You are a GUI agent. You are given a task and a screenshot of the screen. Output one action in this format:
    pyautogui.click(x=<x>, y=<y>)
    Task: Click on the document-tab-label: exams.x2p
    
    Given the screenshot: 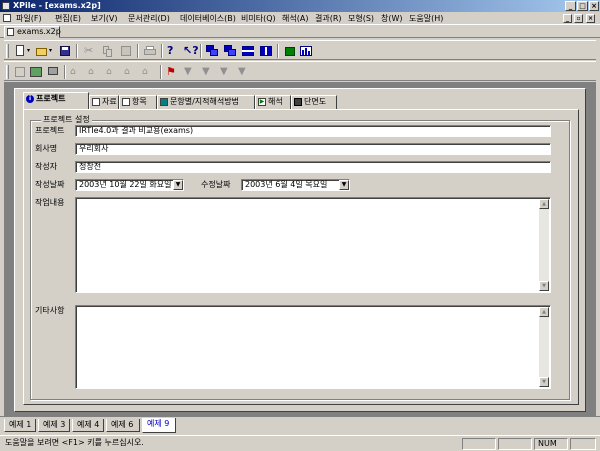 What is the action you would take?
    pyautogui.click(x=39, y=31)
    